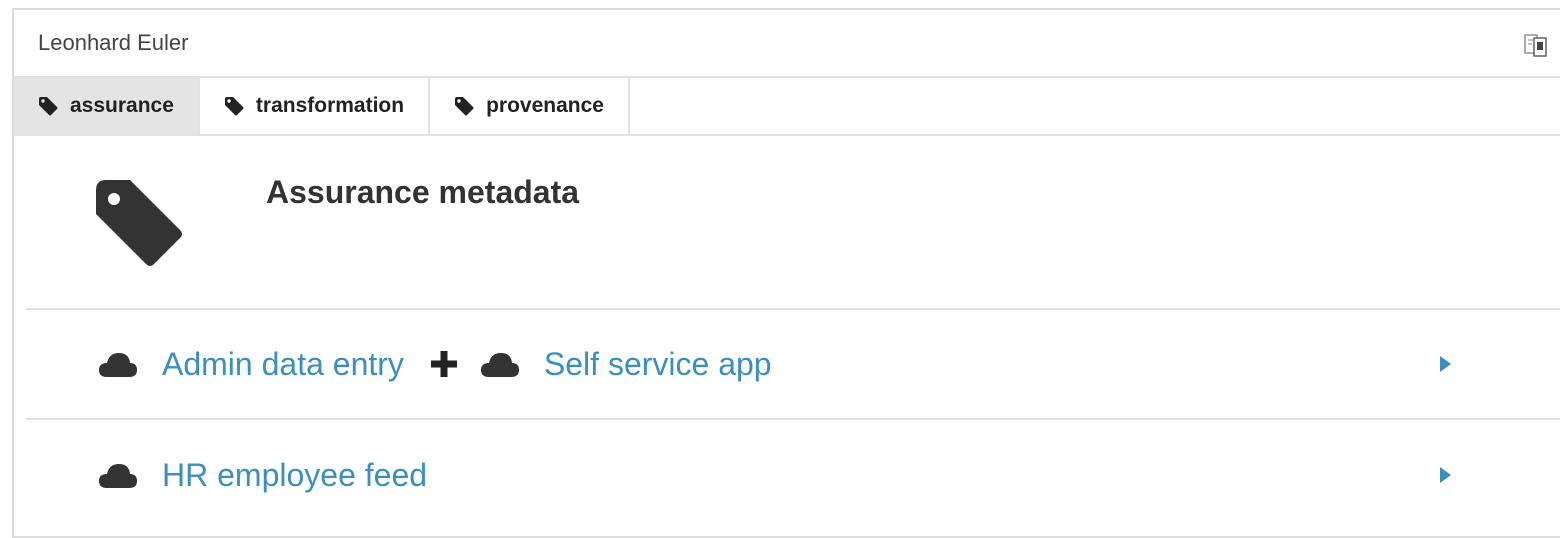 Image resolution: width=1560 pixels, height=538 pixels. What do you see at coordinates (787, 44) in the screenshot?
I see `panel-header: Leonhard Euler` at bounding box center [787, 44].